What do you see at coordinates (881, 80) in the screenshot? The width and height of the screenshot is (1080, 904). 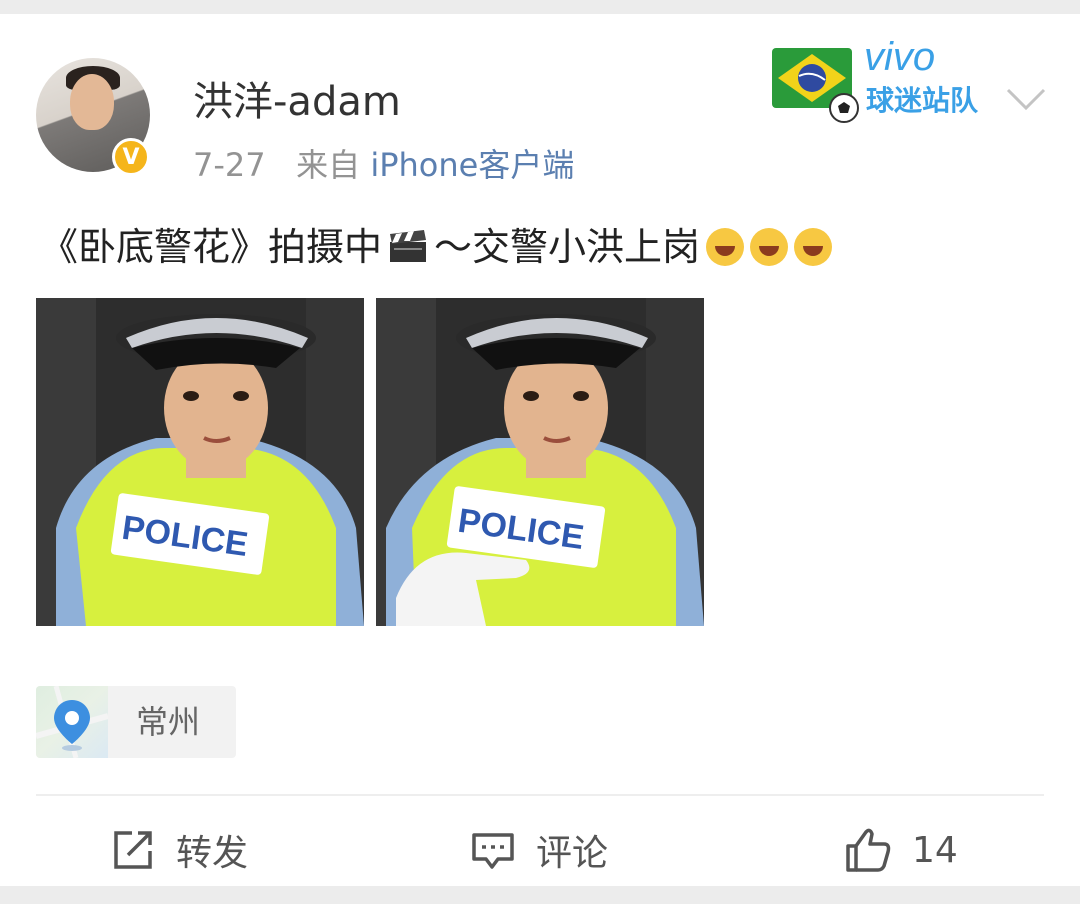 I see `vivo-fan-badge: vivo 球迷站队` at bounding box center [881, 80].